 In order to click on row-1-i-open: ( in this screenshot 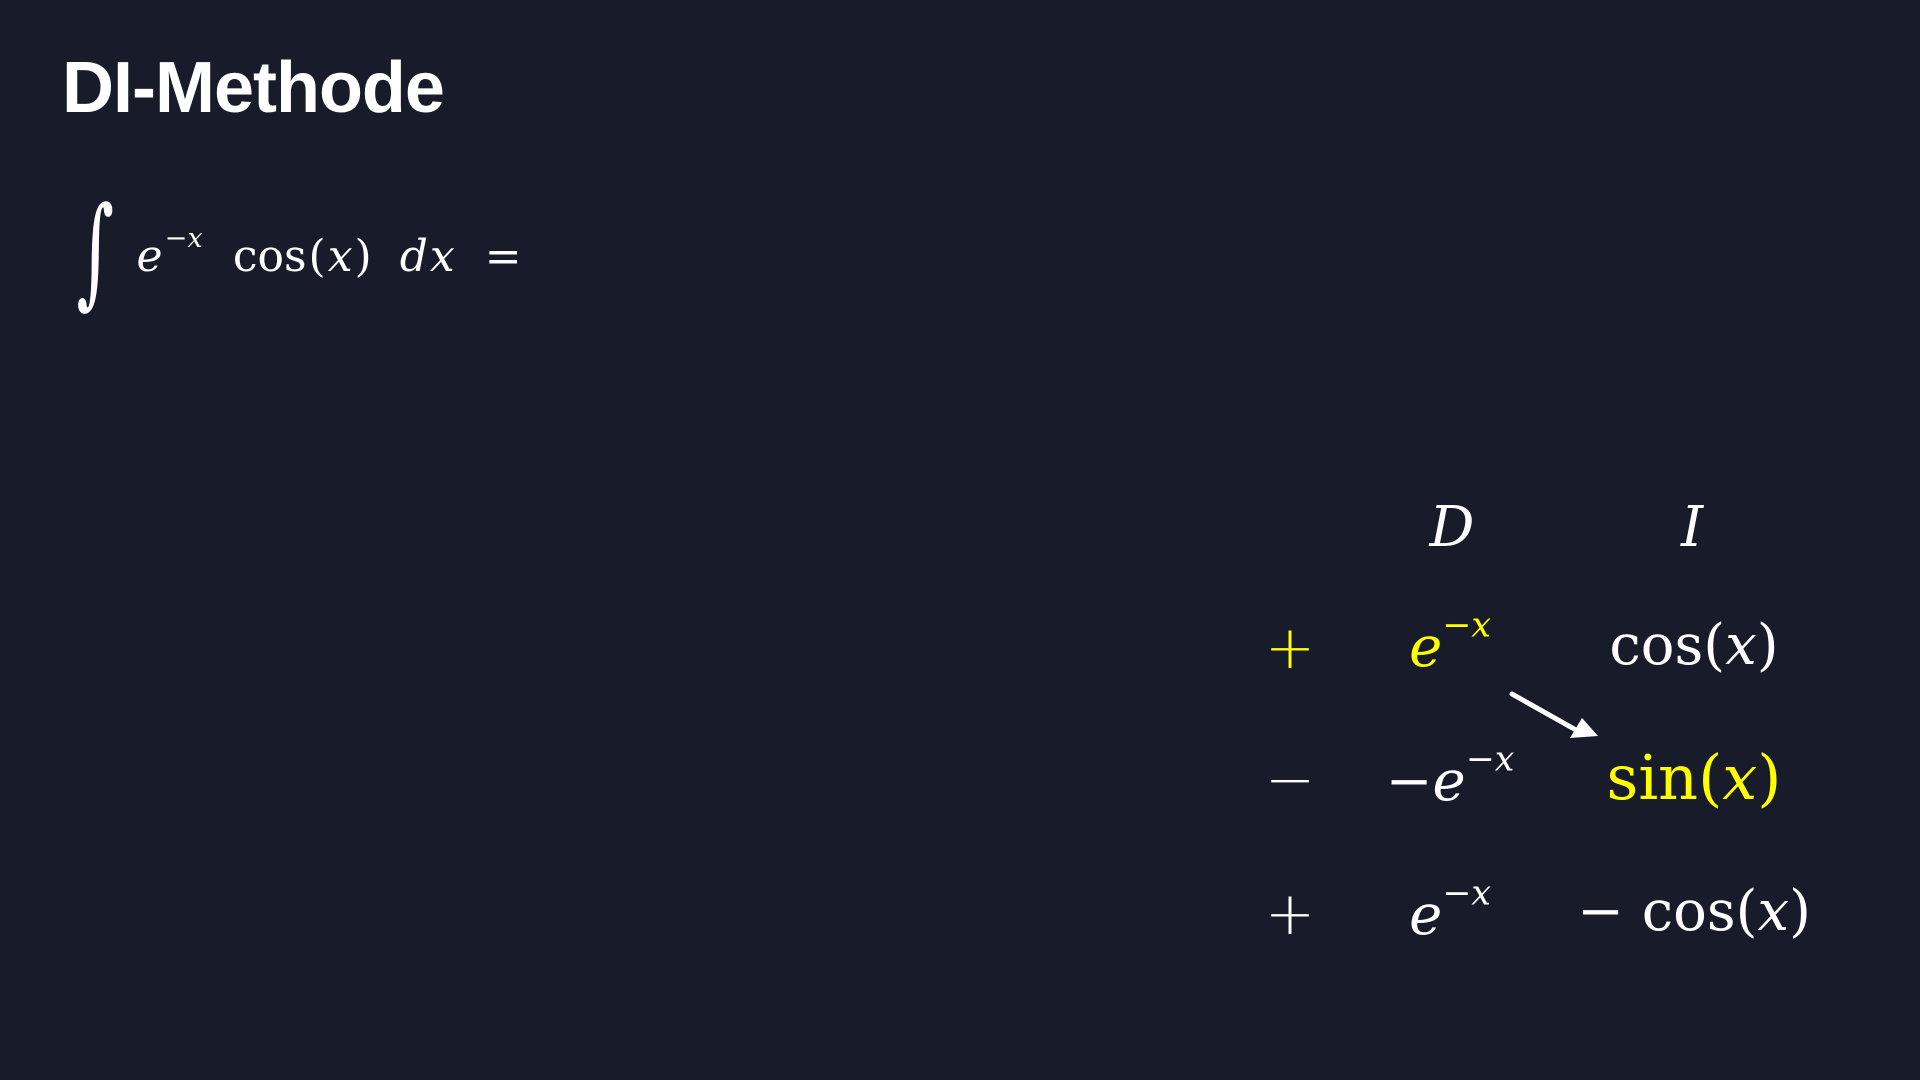, I will do `click(1714, 645)`.